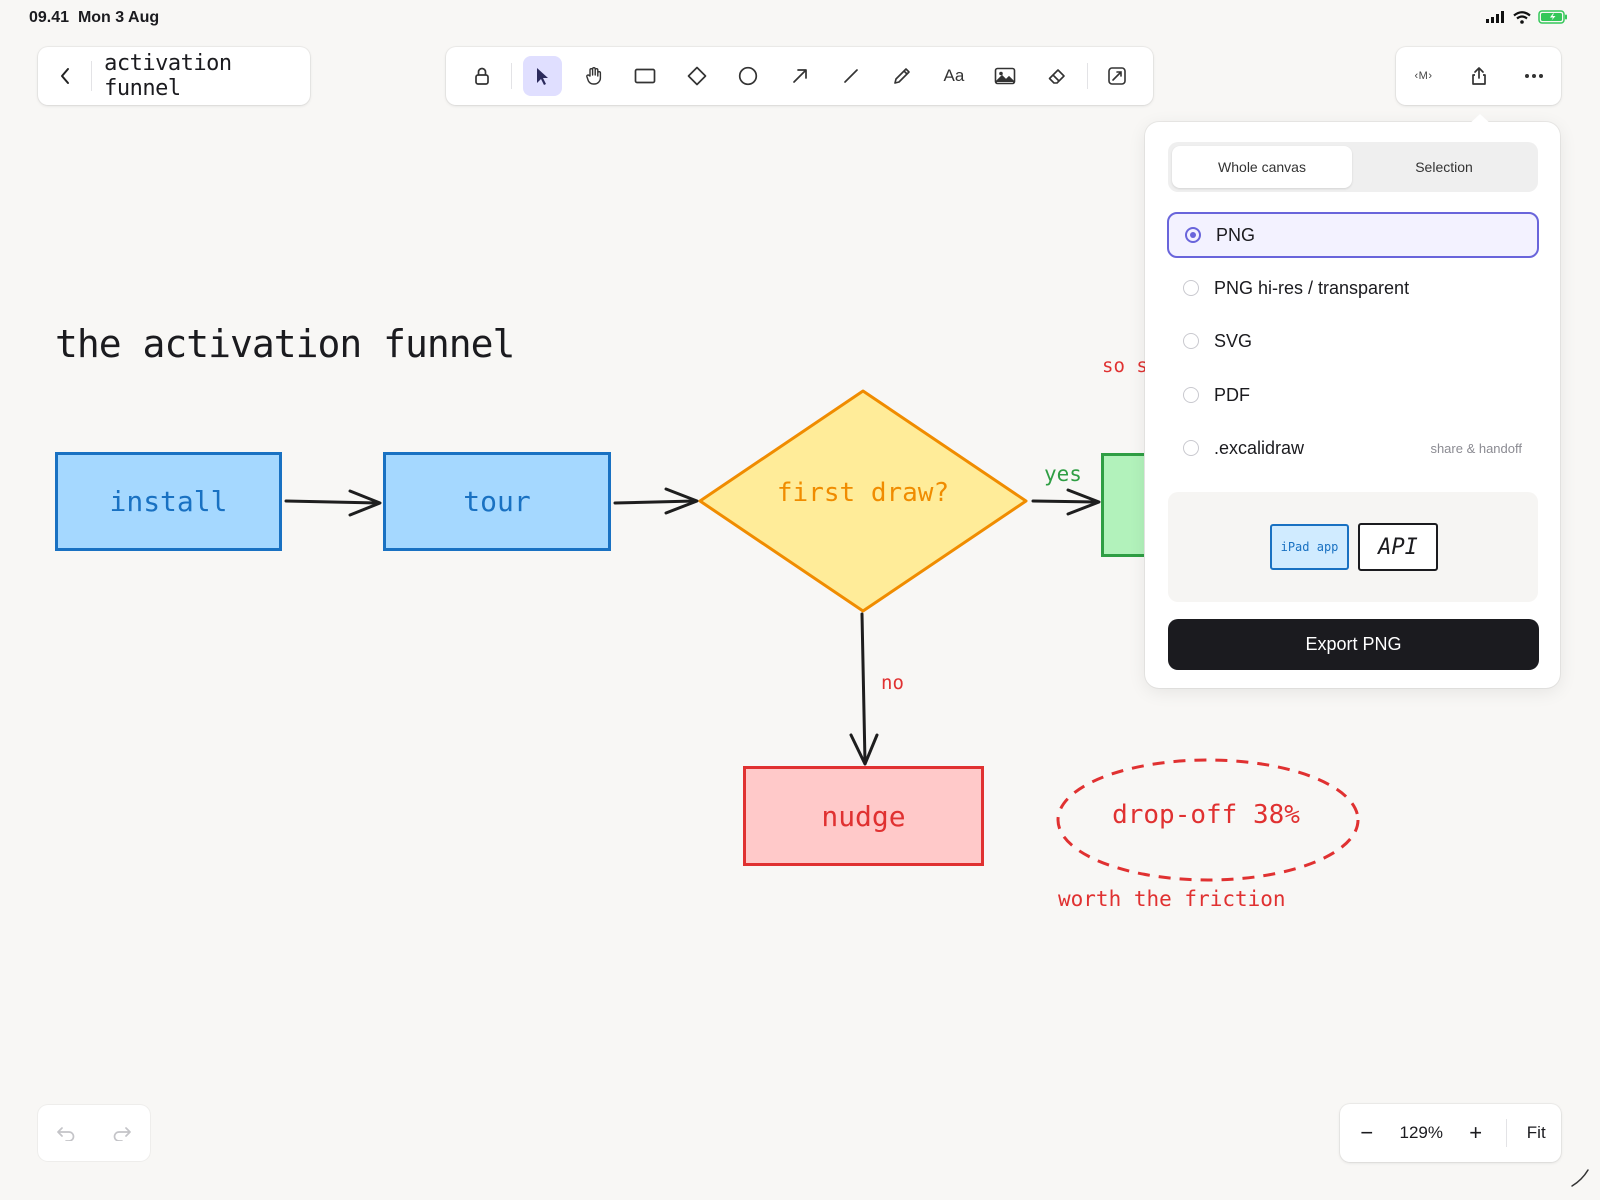 This screenshot has height=1200, width=1600. Describe the element at coordinates (1421, 1133) in the screenshot. I see `zoom-level: 129%` at that location.